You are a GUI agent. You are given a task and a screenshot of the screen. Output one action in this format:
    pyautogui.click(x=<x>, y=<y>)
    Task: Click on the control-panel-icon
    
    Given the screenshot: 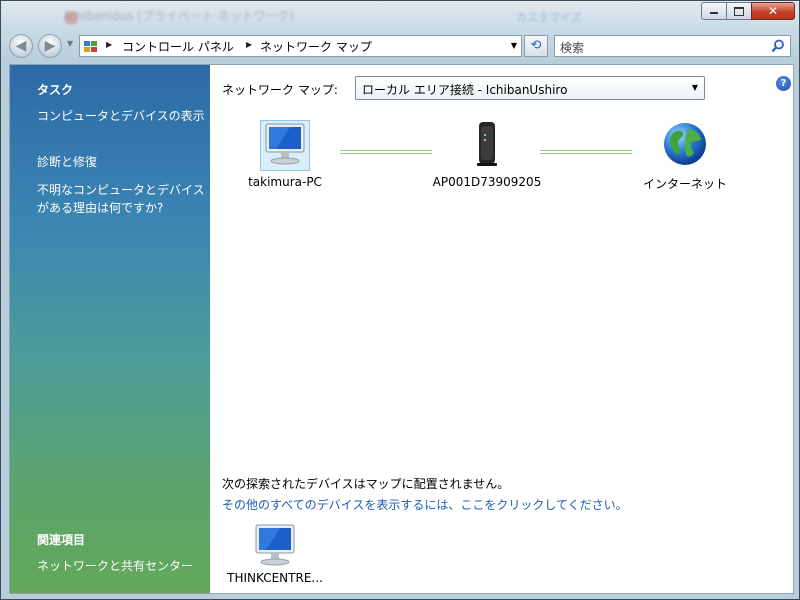 What is the action you would take?
    pyautogui.click(x=90, y=46)
    